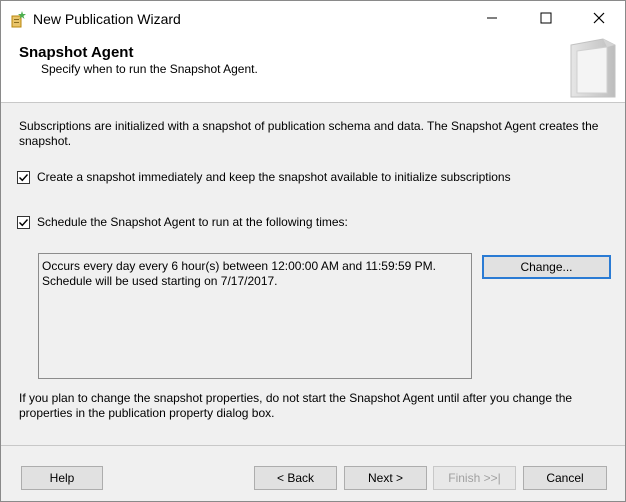 The image size is (626, 502). Describe the element at coordinates (313, 18) in the screenshot. I see `title-bar: New Publication Wizard` at that location.